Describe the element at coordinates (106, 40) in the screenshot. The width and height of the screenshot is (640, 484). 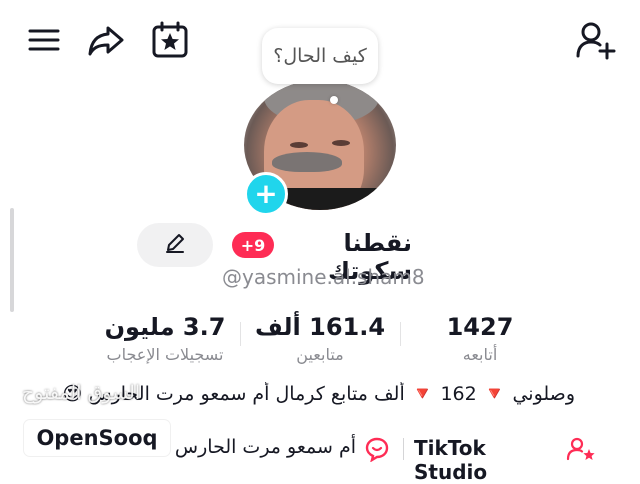
I see `share-icon` at that location.